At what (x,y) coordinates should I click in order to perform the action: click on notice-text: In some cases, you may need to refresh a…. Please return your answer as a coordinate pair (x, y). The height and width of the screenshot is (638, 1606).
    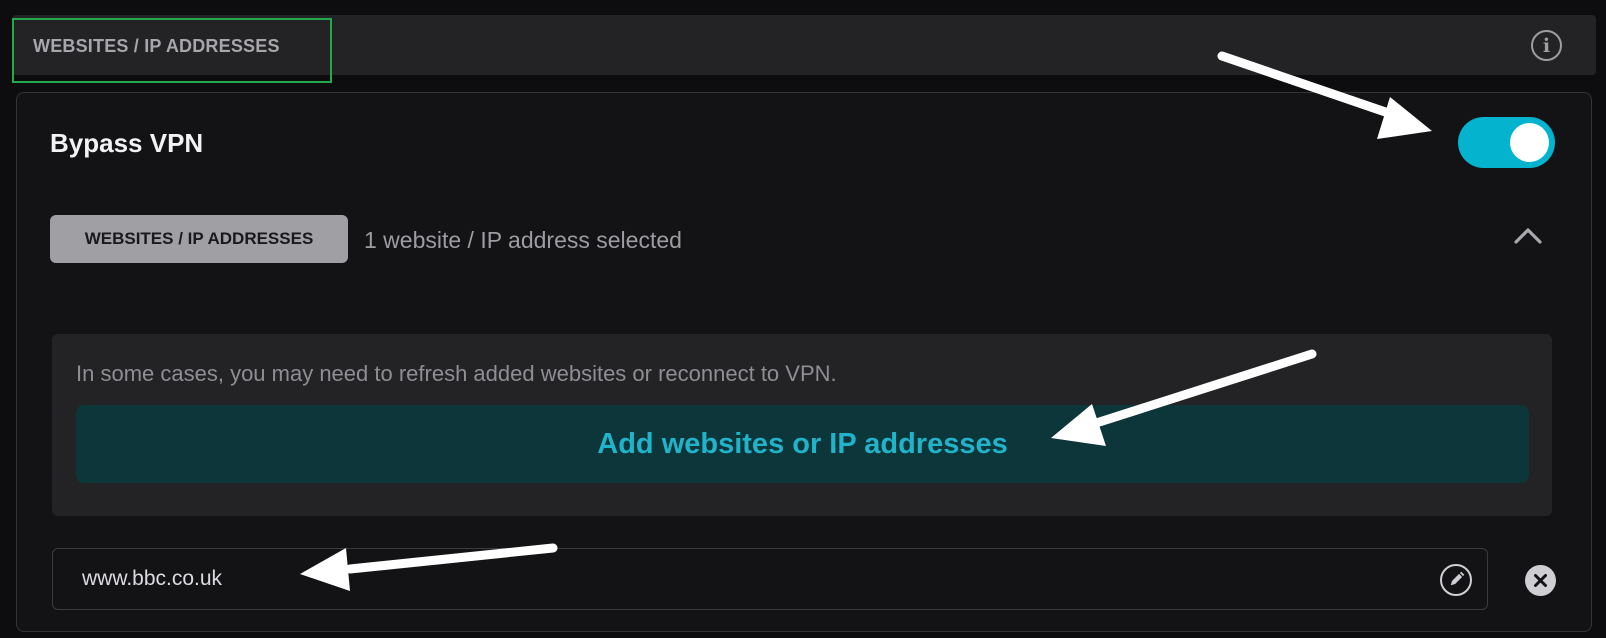
    Looking at the image, I should click on (456, 373).